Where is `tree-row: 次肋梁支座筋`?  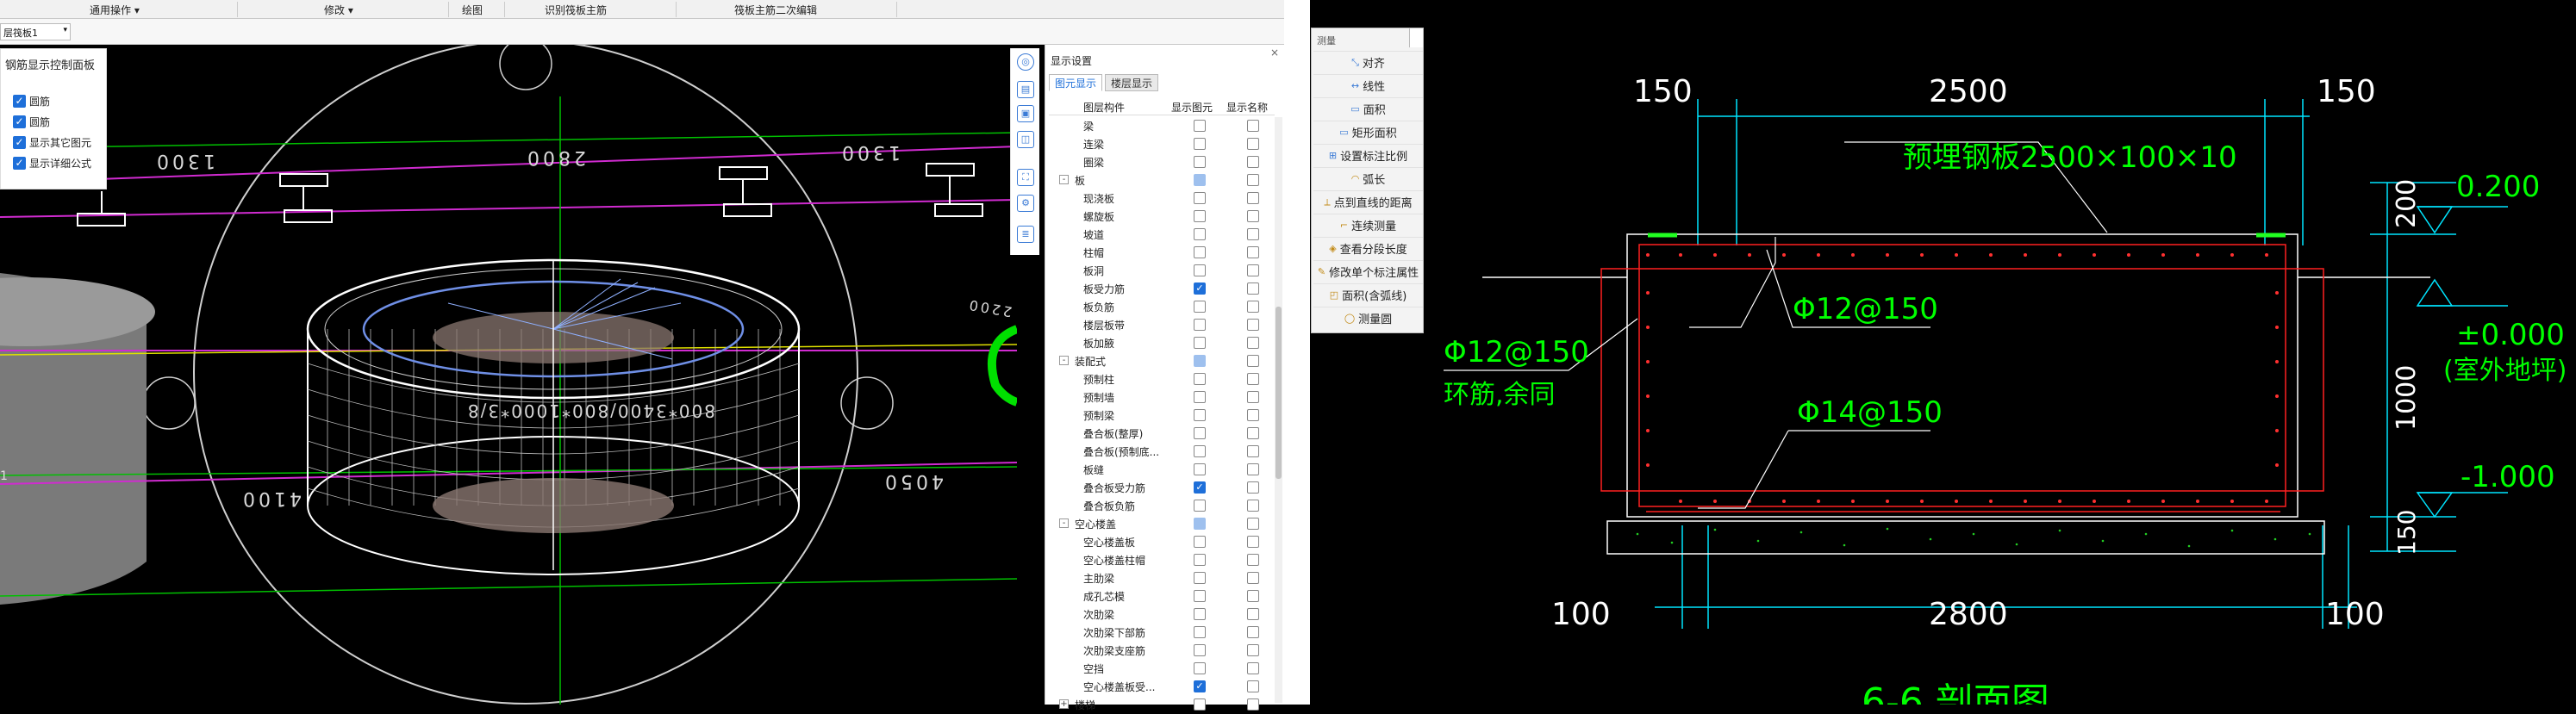
tree-row: 次肋梁支座筋 is located at coordinates (1162, 651).